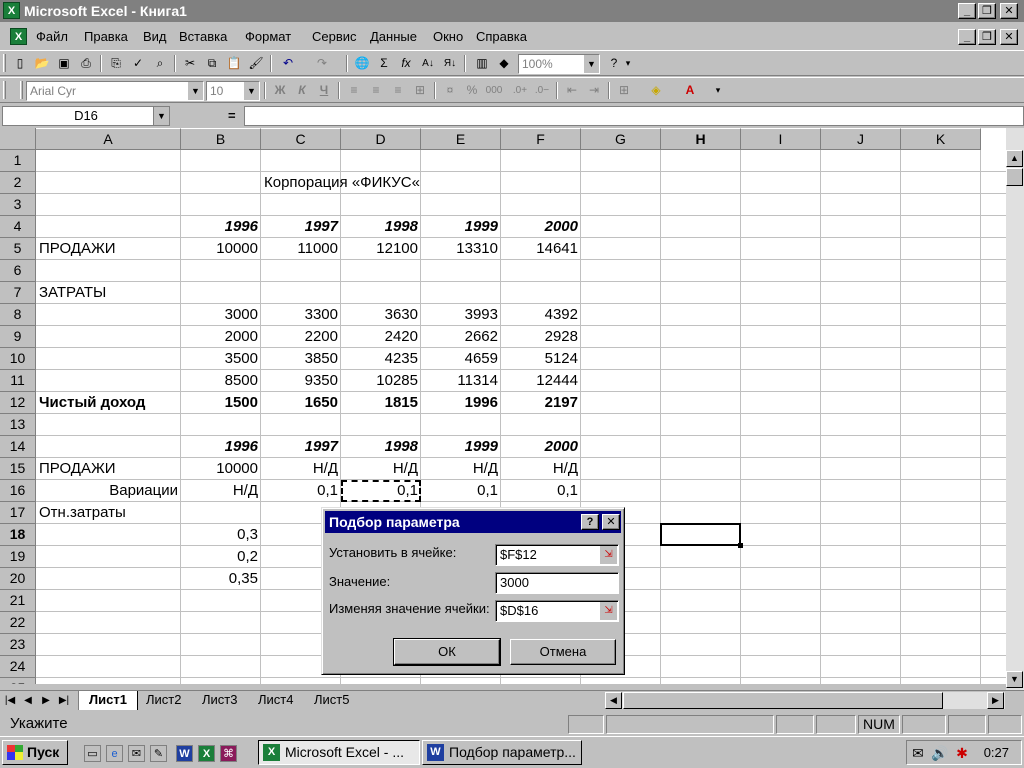 The width and height of the screenshot is (1024, 768). What do you see at coordinates (18, 381) in the screenshot?
I see `row-header-11: 11` at bounding box center [18, 381].